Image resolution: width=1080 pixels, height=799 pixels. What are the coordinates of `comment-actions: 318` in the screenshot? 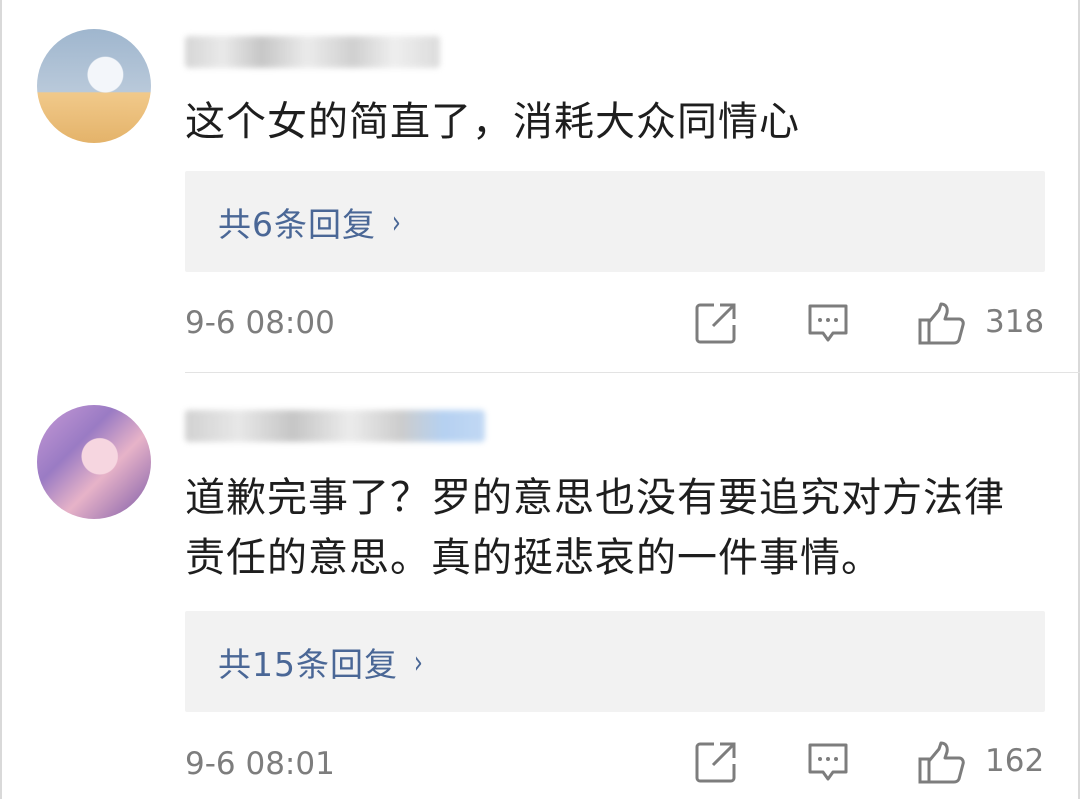 It's located at (540, 326).